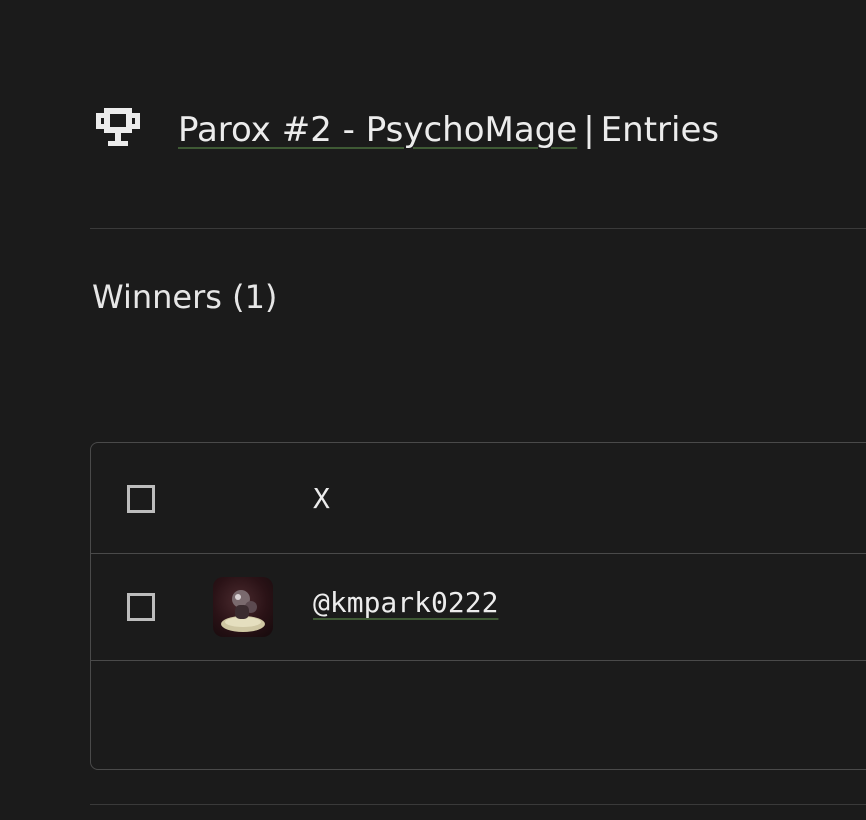  I want to click on table-row: @kmpark0222, so click(478, 607).